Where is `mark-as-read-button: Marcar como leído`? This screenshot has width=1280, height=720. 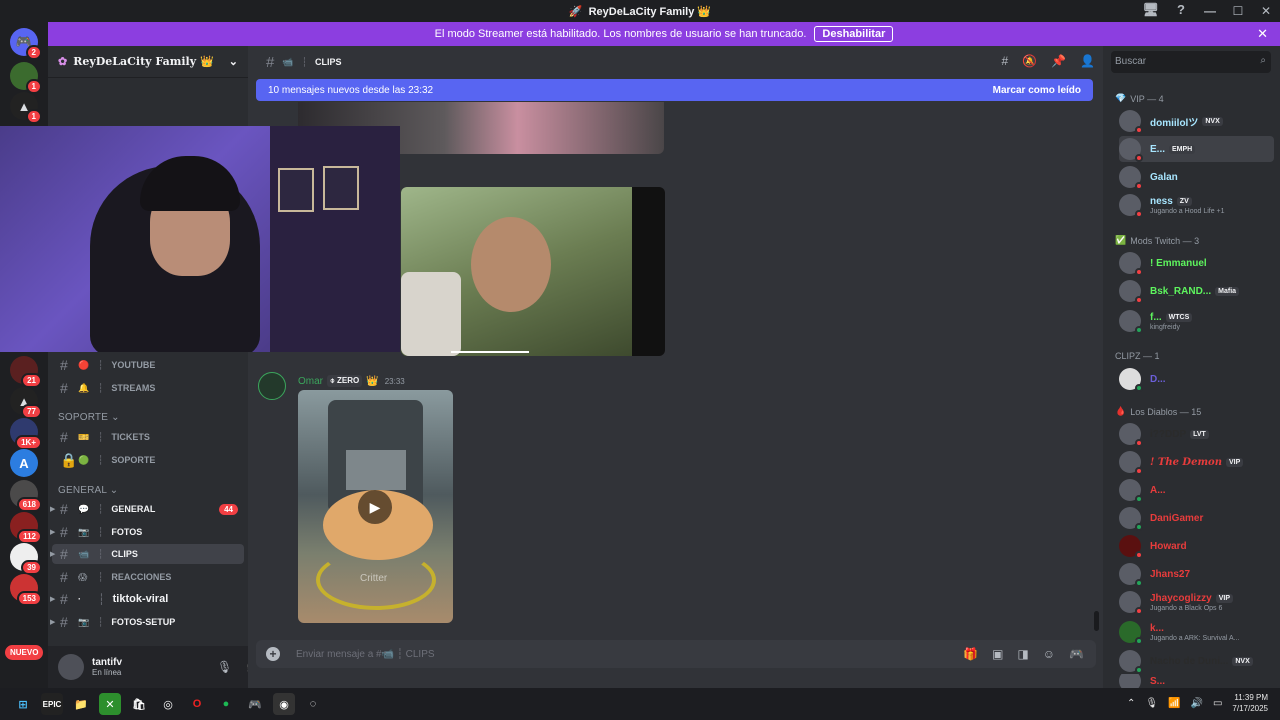
mark-as-read-button: Marcar como leído is located at coordinates (1037, 90).